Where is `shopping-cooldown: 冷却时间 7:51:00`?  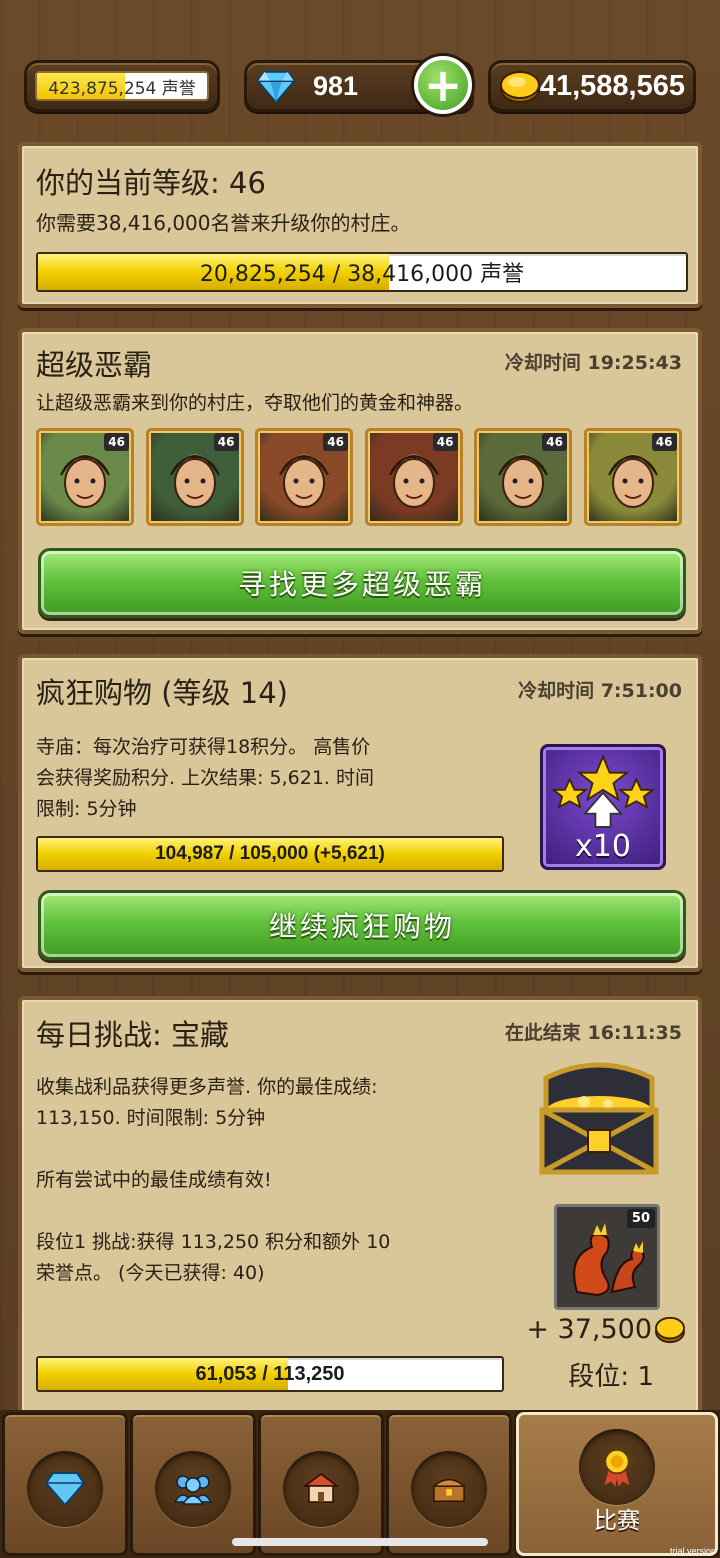 shopping-cooldown: 冷却时间 7:51:00 is located at coordinates (600, 691).